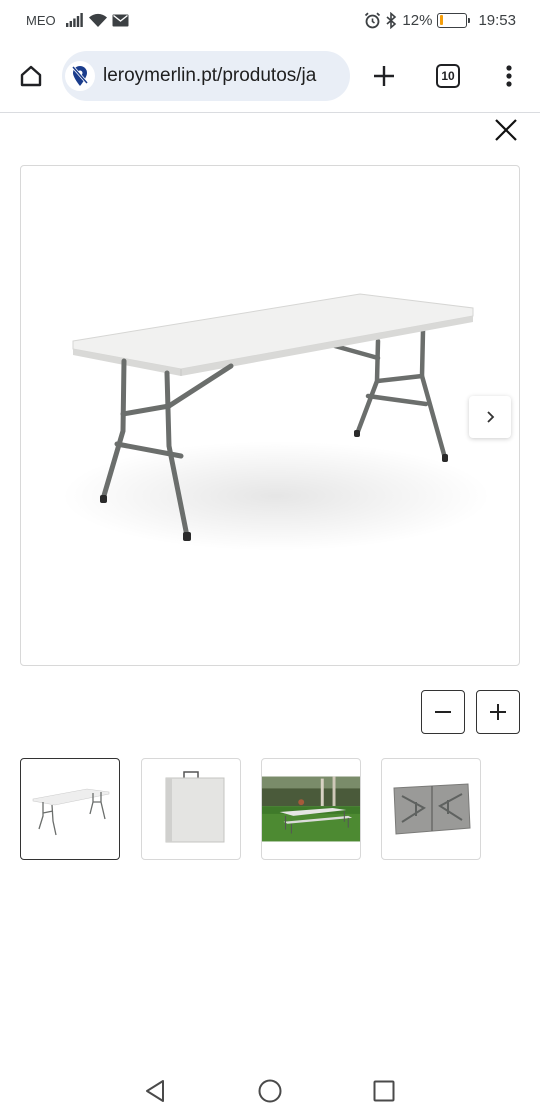 The height and width of the screenshot is (1120, 540). I want to click on browser-toolbar: leroymerlin.pt/produtos/ja 10, so click(270, 77).